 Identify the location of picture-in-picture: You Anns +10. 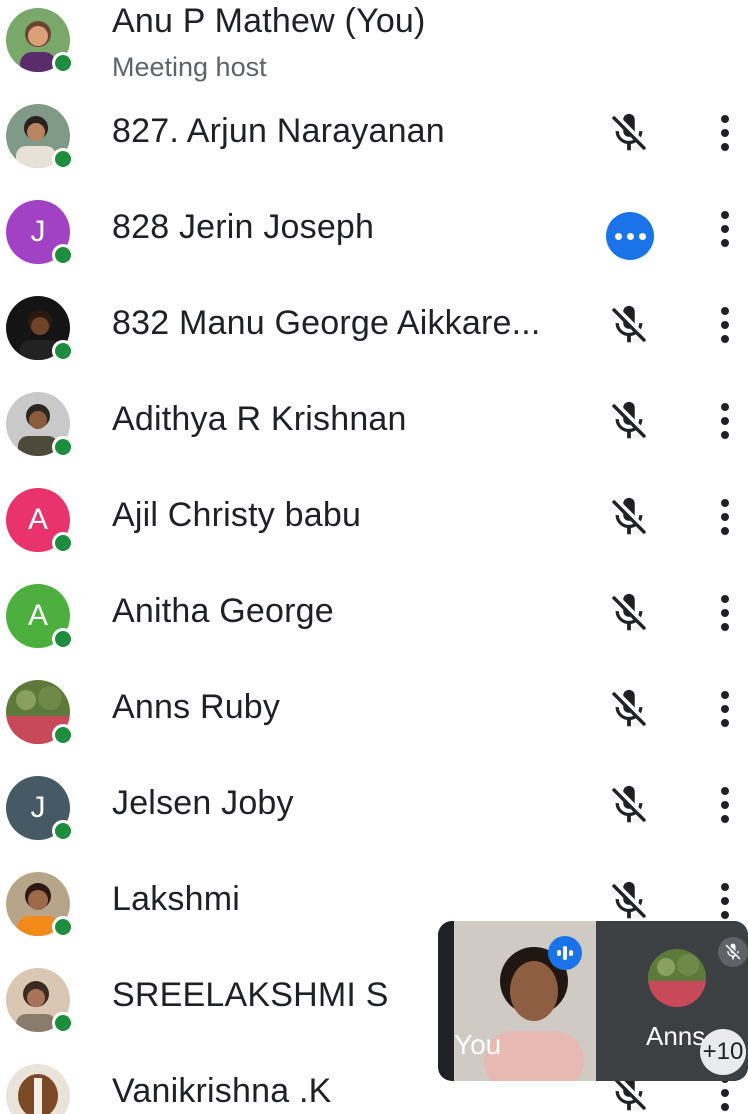
(593, 1001).